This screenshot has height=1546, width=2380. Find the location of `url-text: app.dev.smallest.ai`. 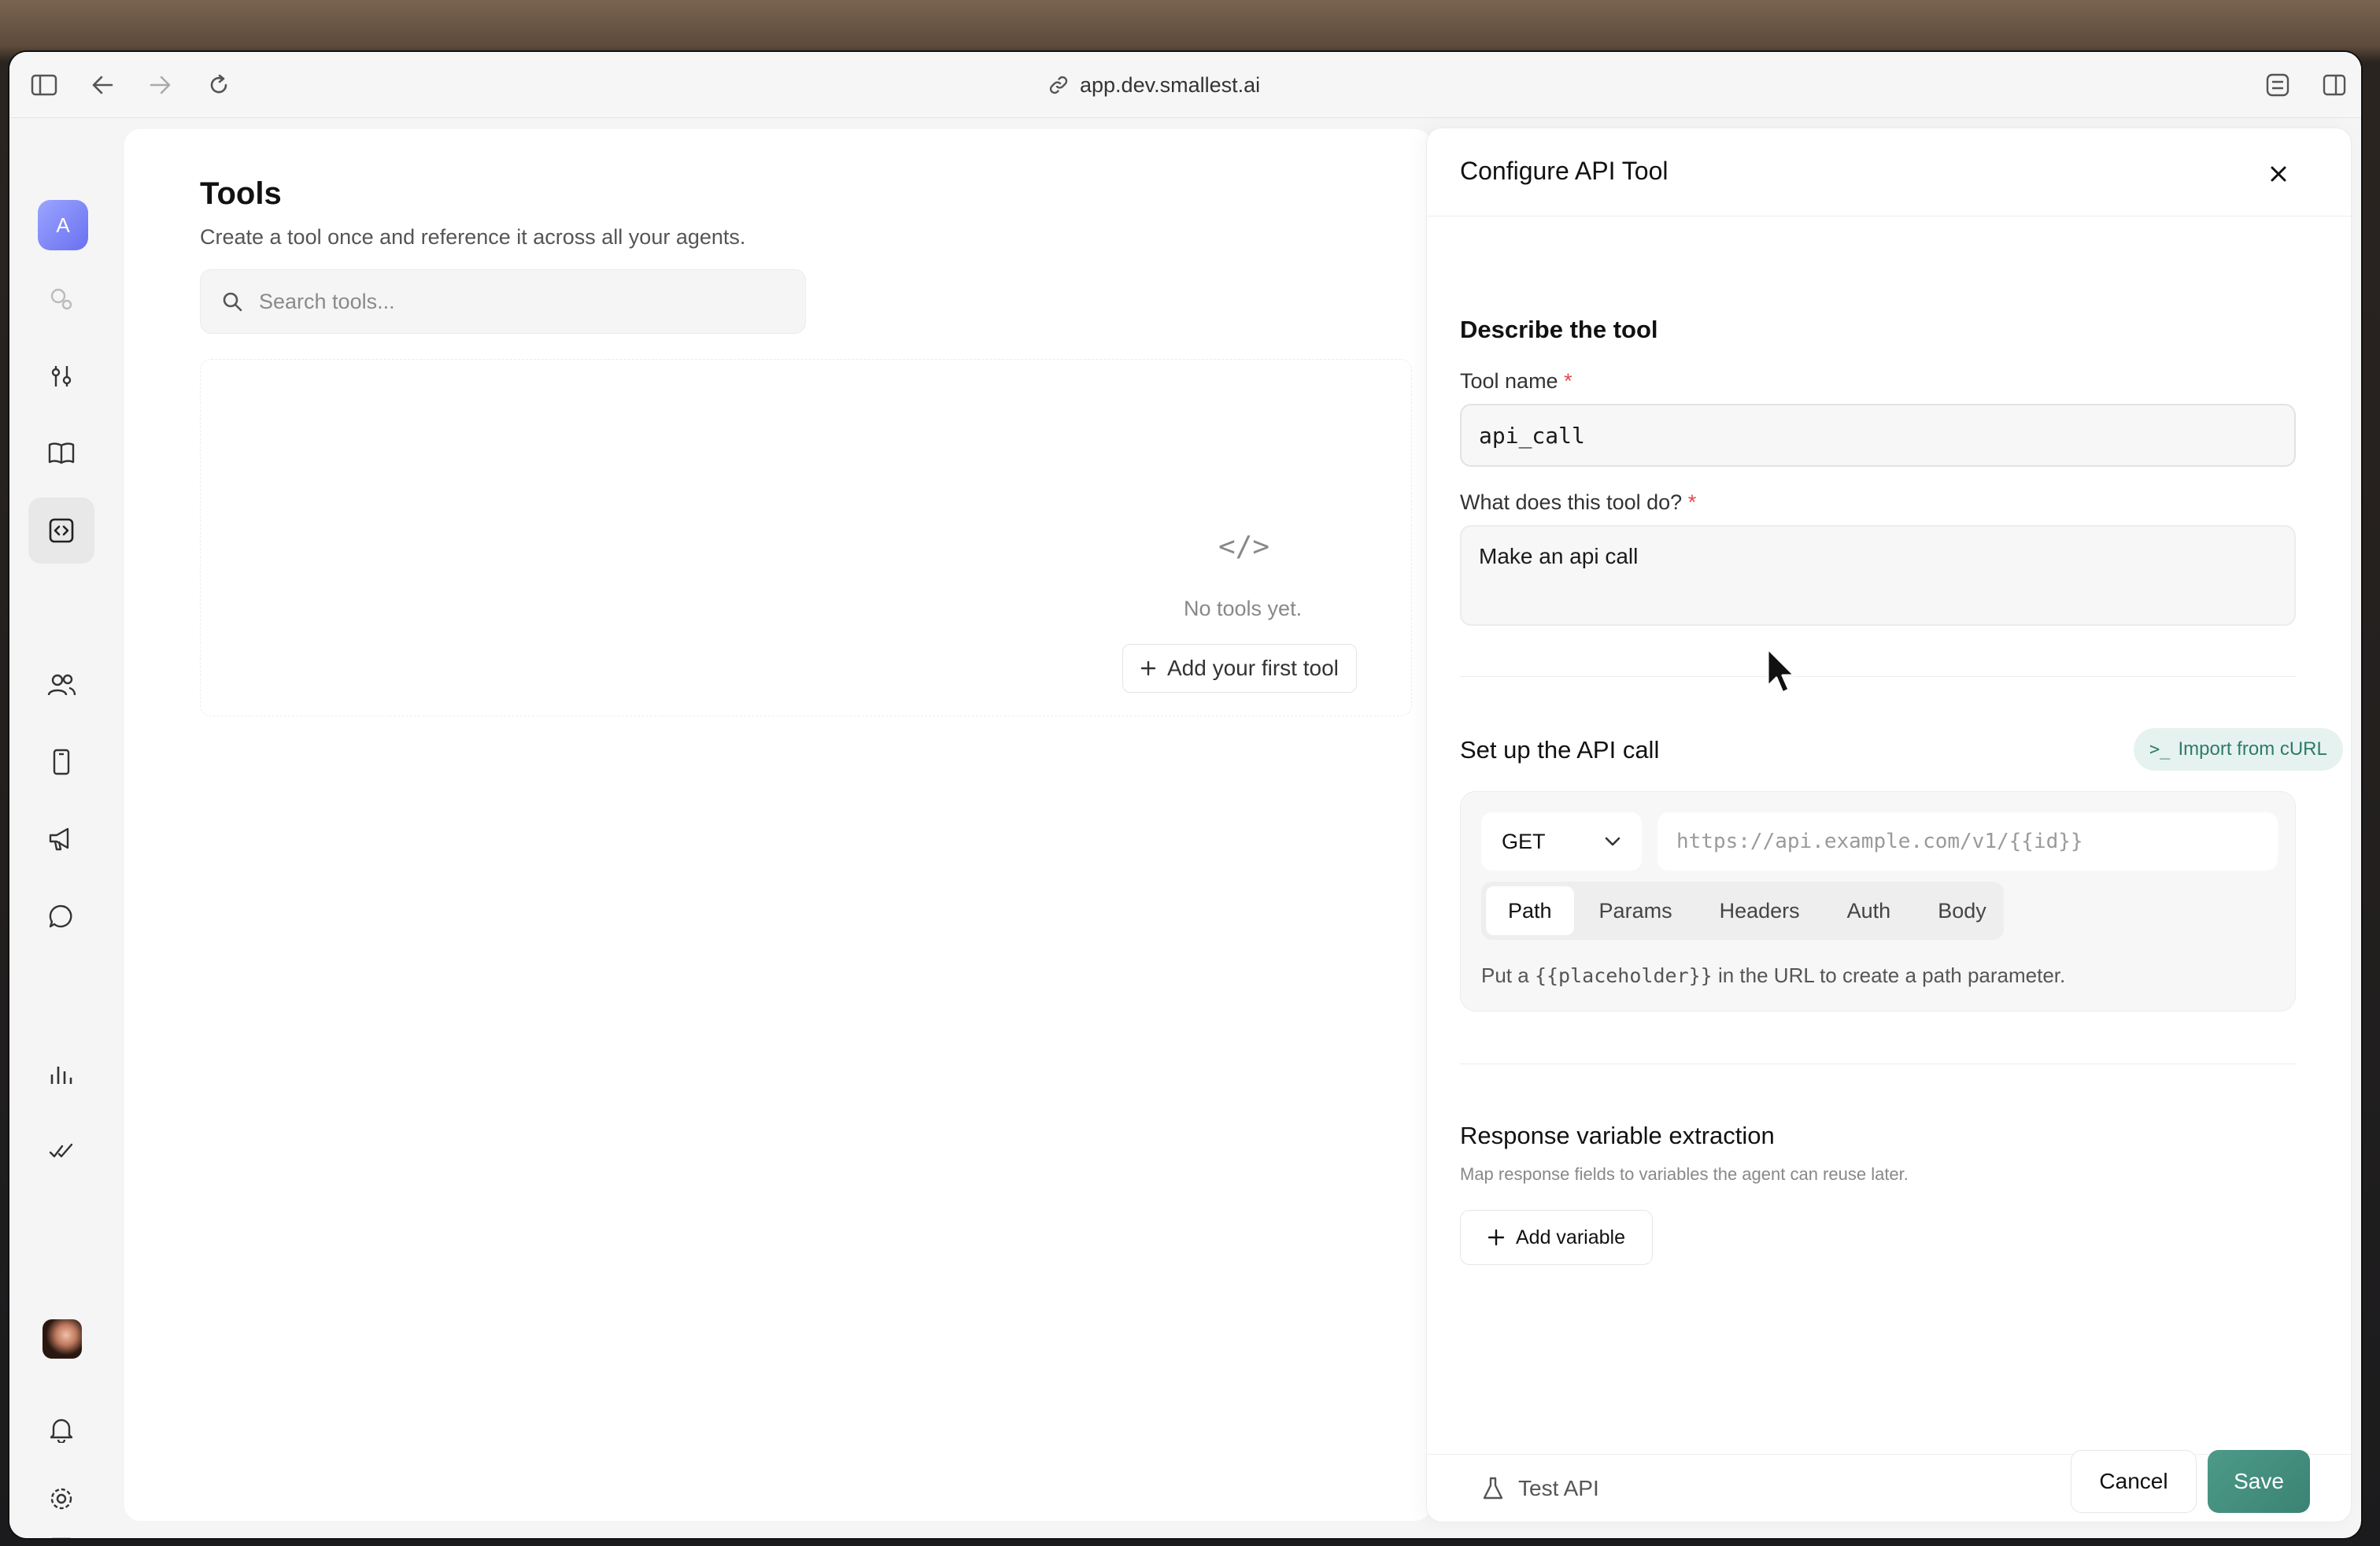

url-text: app.dev.smallest.ai is located at coordinates (1170, 84).